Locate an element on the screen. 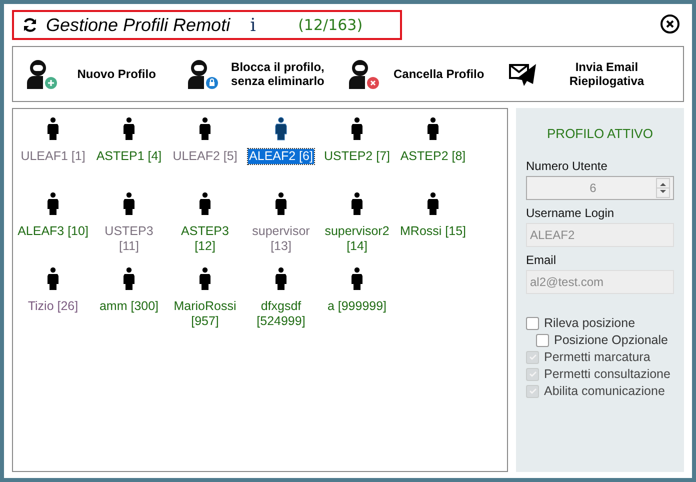 The height and width of the screenshot is (482, 696). profile-item: a [999999] is located at coordinates (357, 306).